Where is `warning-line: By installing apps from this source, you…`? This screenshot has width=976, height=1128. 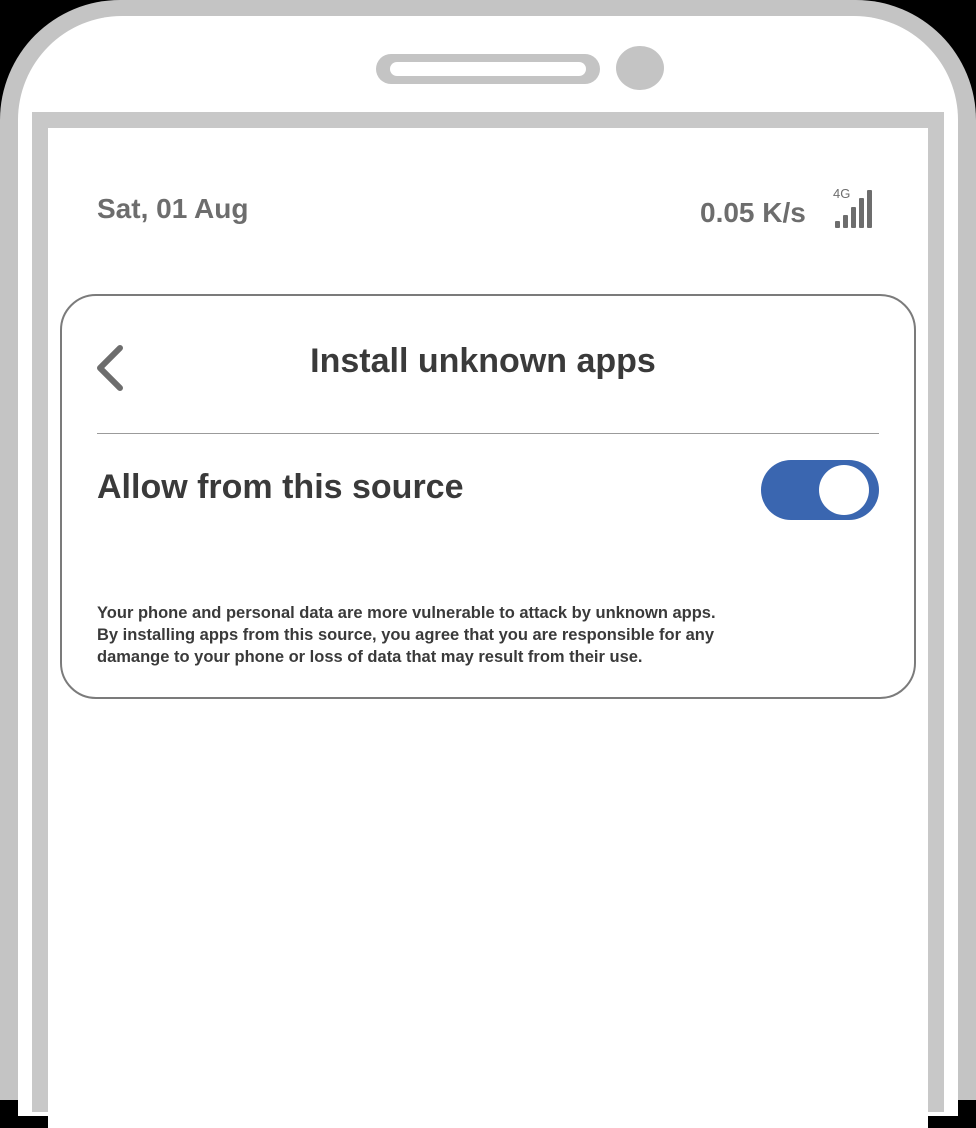
warning-line: By installing apps from this source, you… is located at coordinates (406, 635).